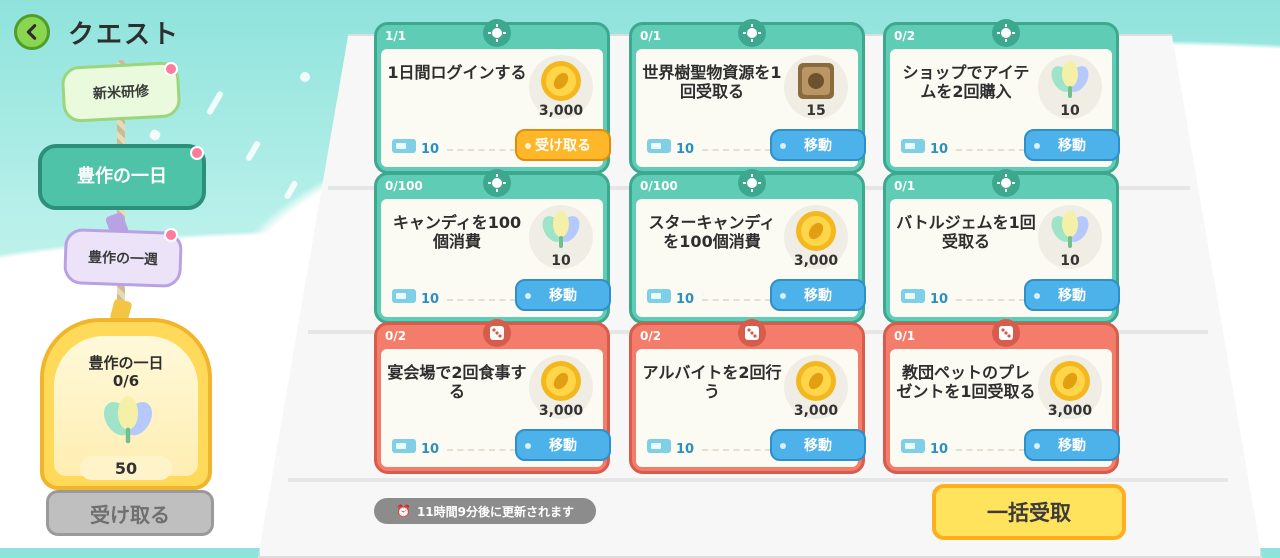 The width and height of the screenshot is (1280, 558). I want to click on chevron-left-icon, so click(31, 32).